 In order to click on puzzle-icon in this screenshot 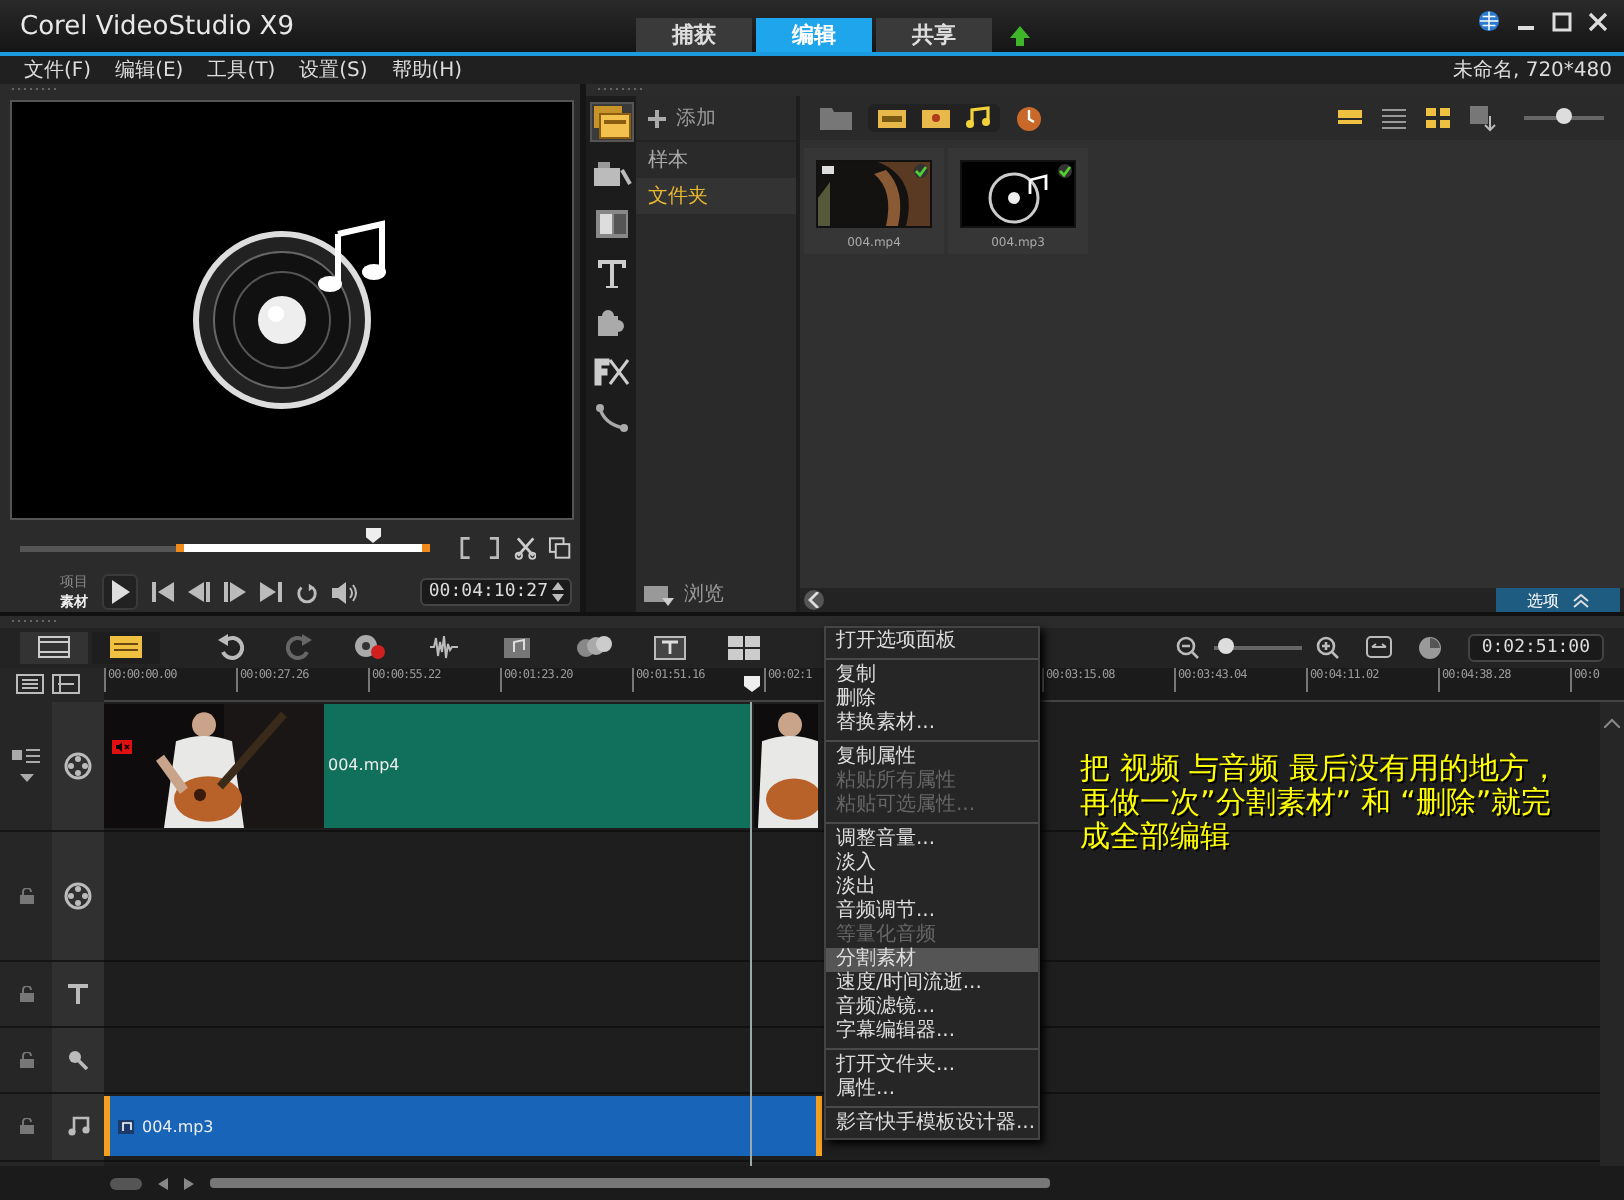, I will do `click(611, 324)`.